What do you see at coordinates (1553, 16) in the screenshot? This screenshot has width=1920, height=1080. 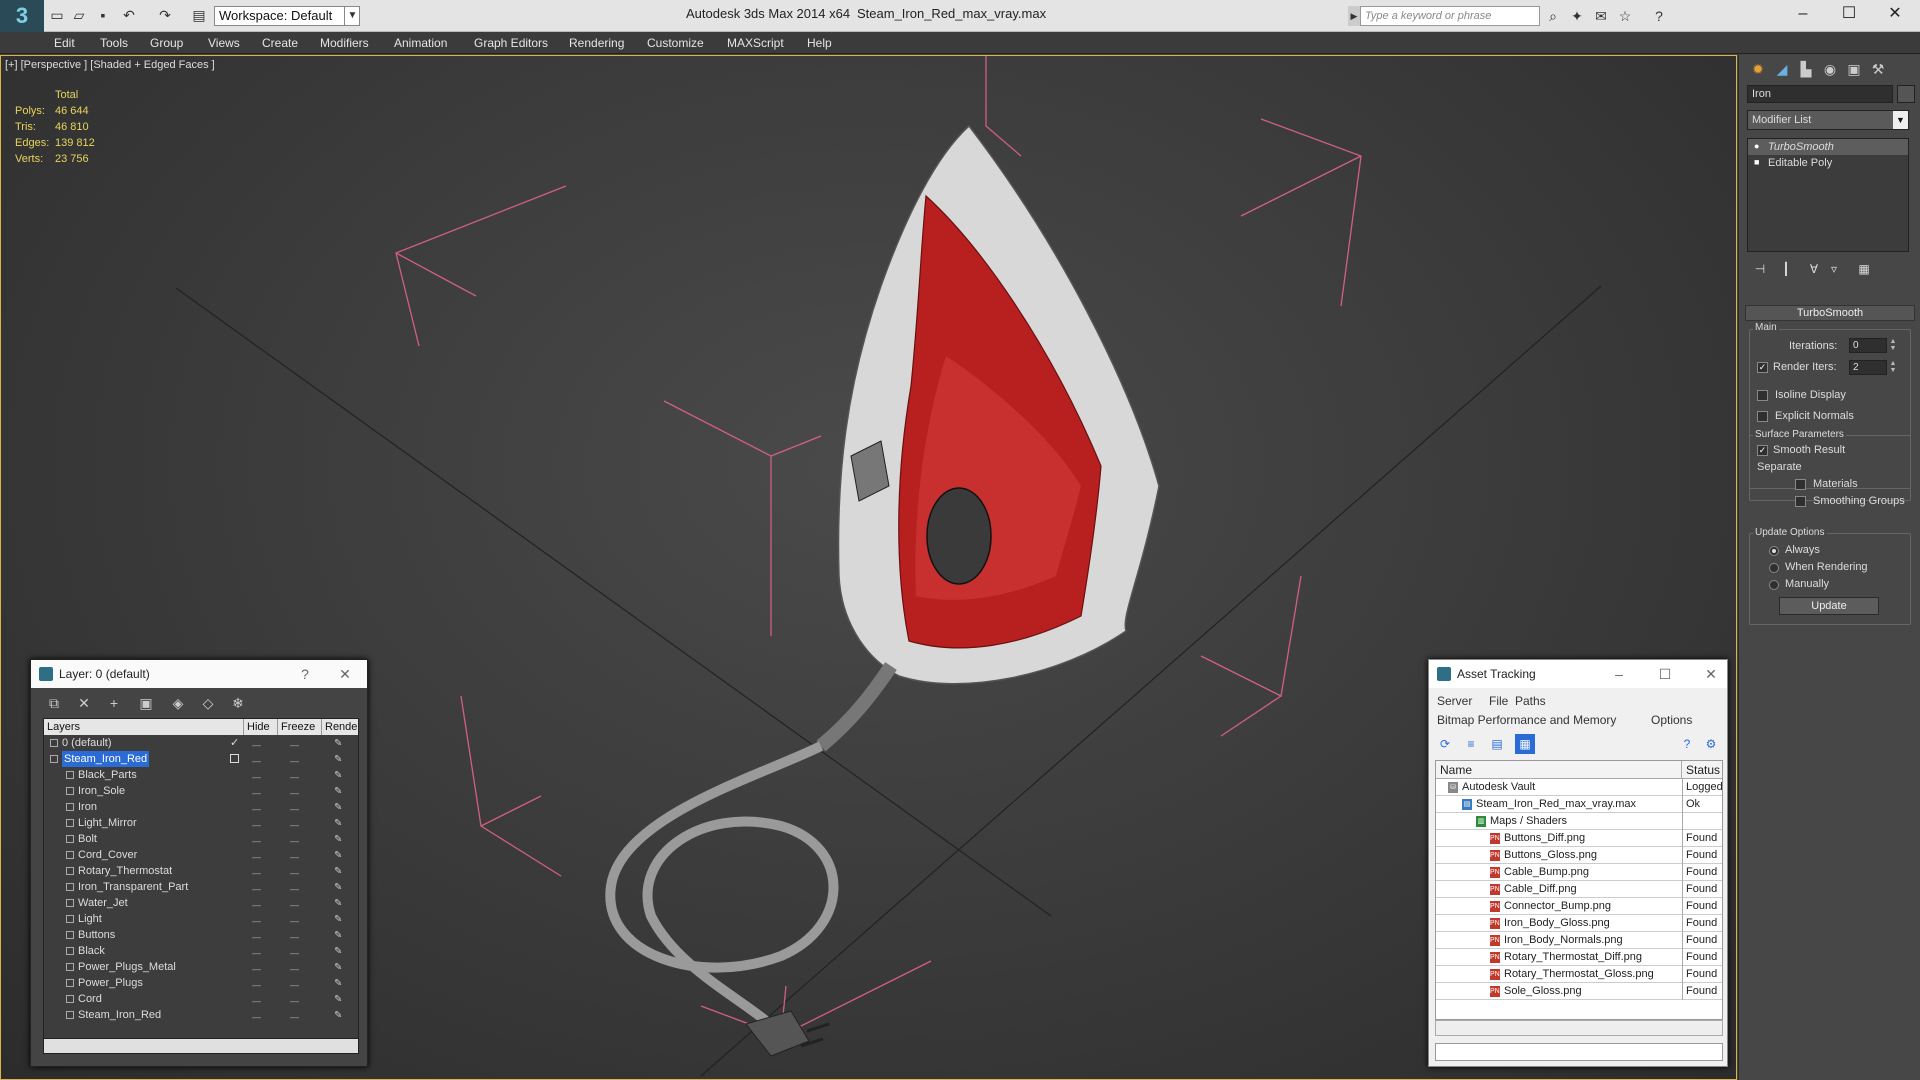 I see `binoculars-icon: ⌕` at bounding box center [1553, 16].